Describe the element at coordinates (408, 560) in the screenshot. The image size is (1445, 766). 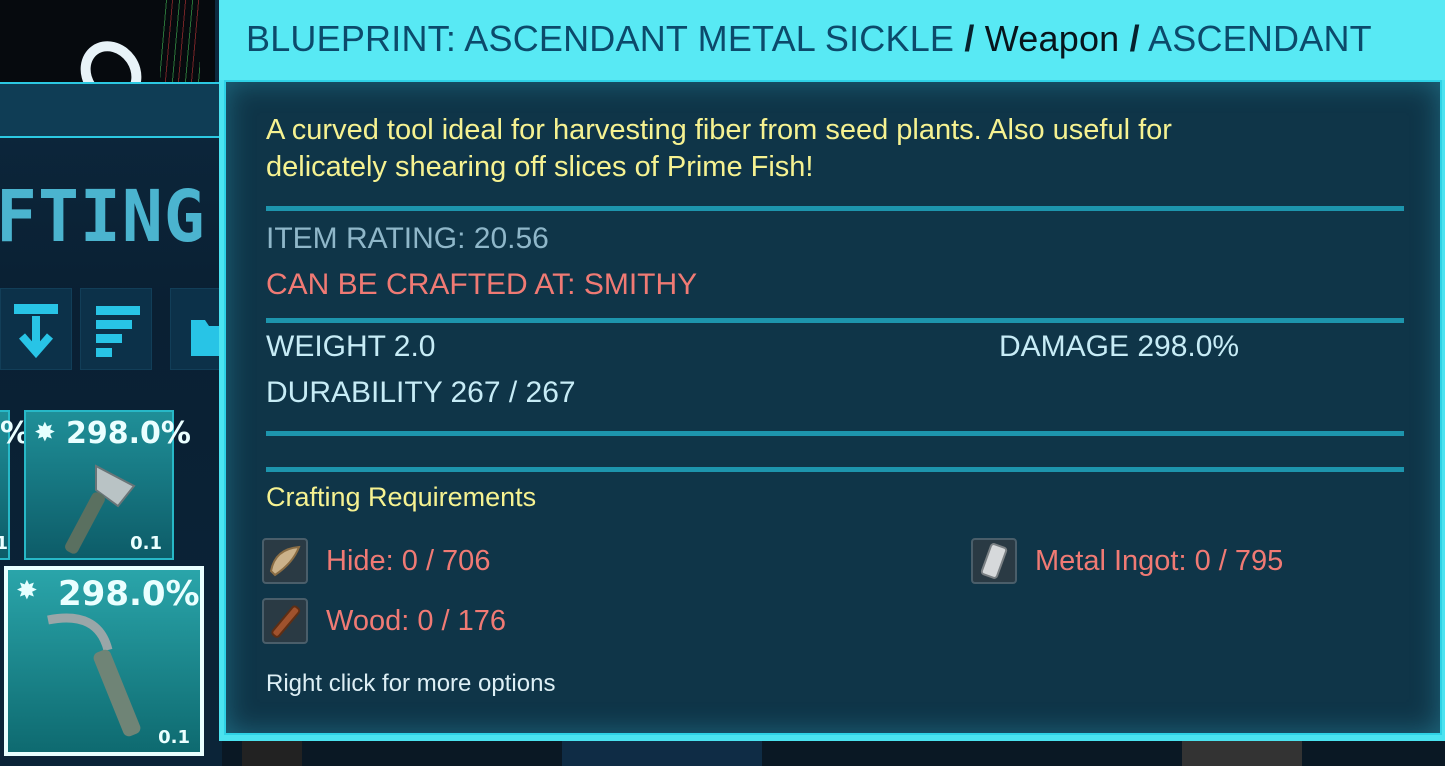
I see `requirement-label: Hide: 0 / 706` at that location.